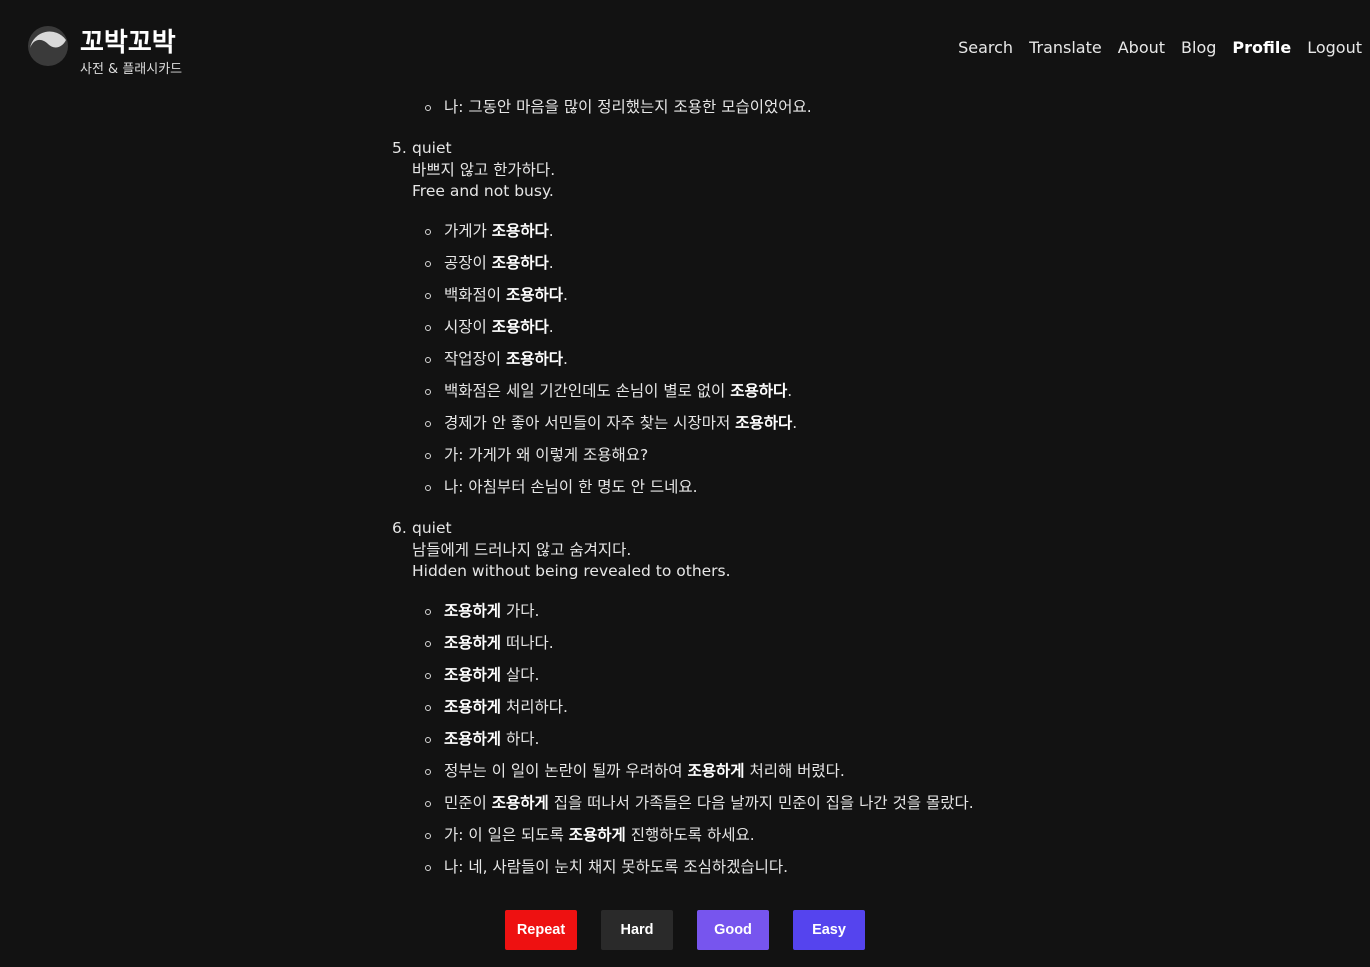 The height and width of the screenshot is (967, 1370). What do you see at coordinates (1198, 47) in the screenshot?
I see `nav-blog: Blog` at bounding box center [1198, 47].